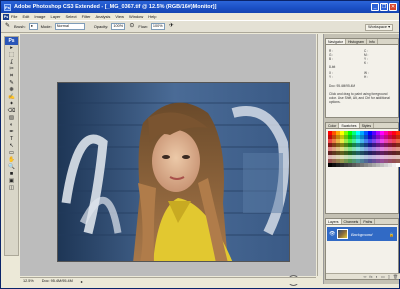 This screenshot has width=400, height=289. What do you see at coordinates (143, 26) in the screenshot?
I see `flow-label: Flow:` at bounding box center [143, 26].